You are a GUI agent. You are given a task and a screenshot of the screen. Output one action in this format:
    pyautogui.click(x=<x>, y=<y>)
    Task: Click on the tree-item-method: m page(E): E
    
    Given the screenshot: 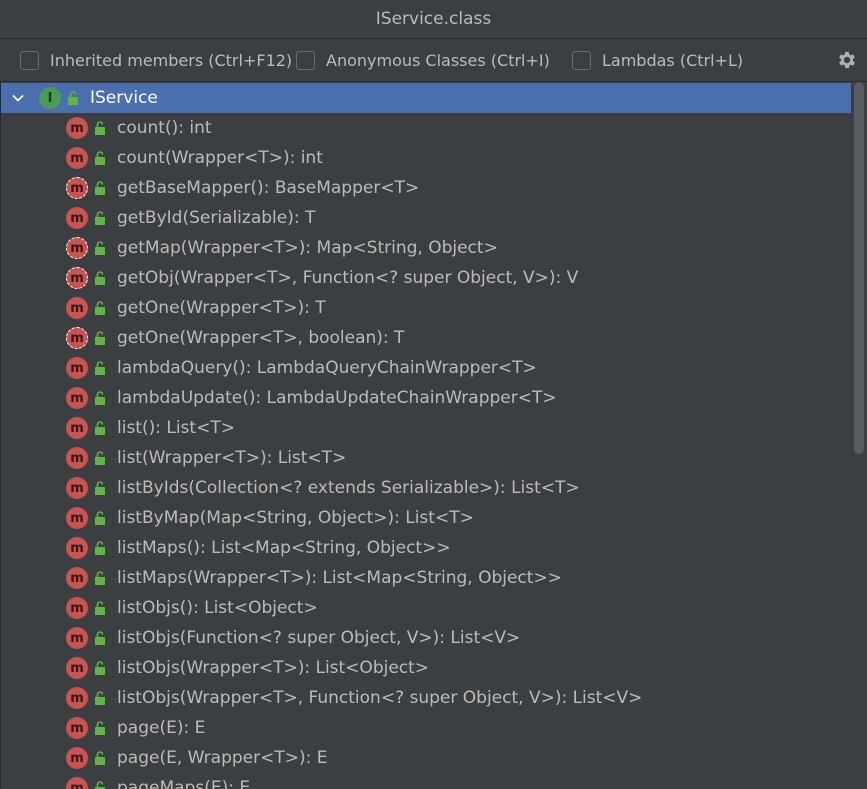 What is the action you would take?
    pyautogui.click(x=426, y=728)
    